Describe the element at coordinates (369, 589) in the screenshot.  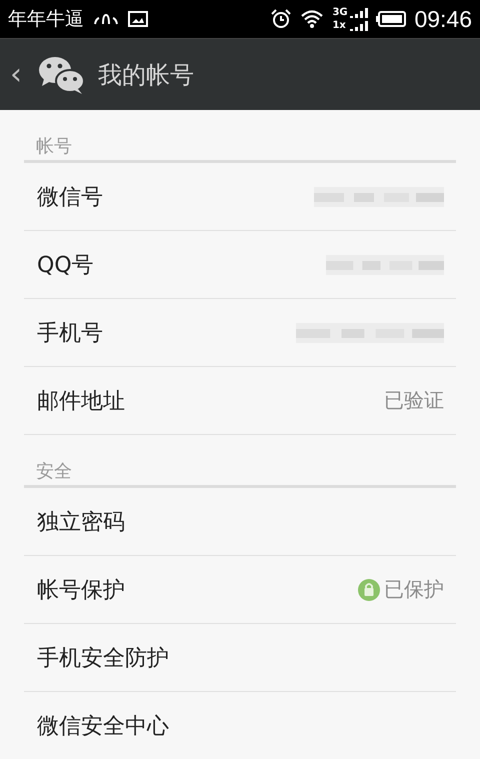
I see `lock-icon` at that location.